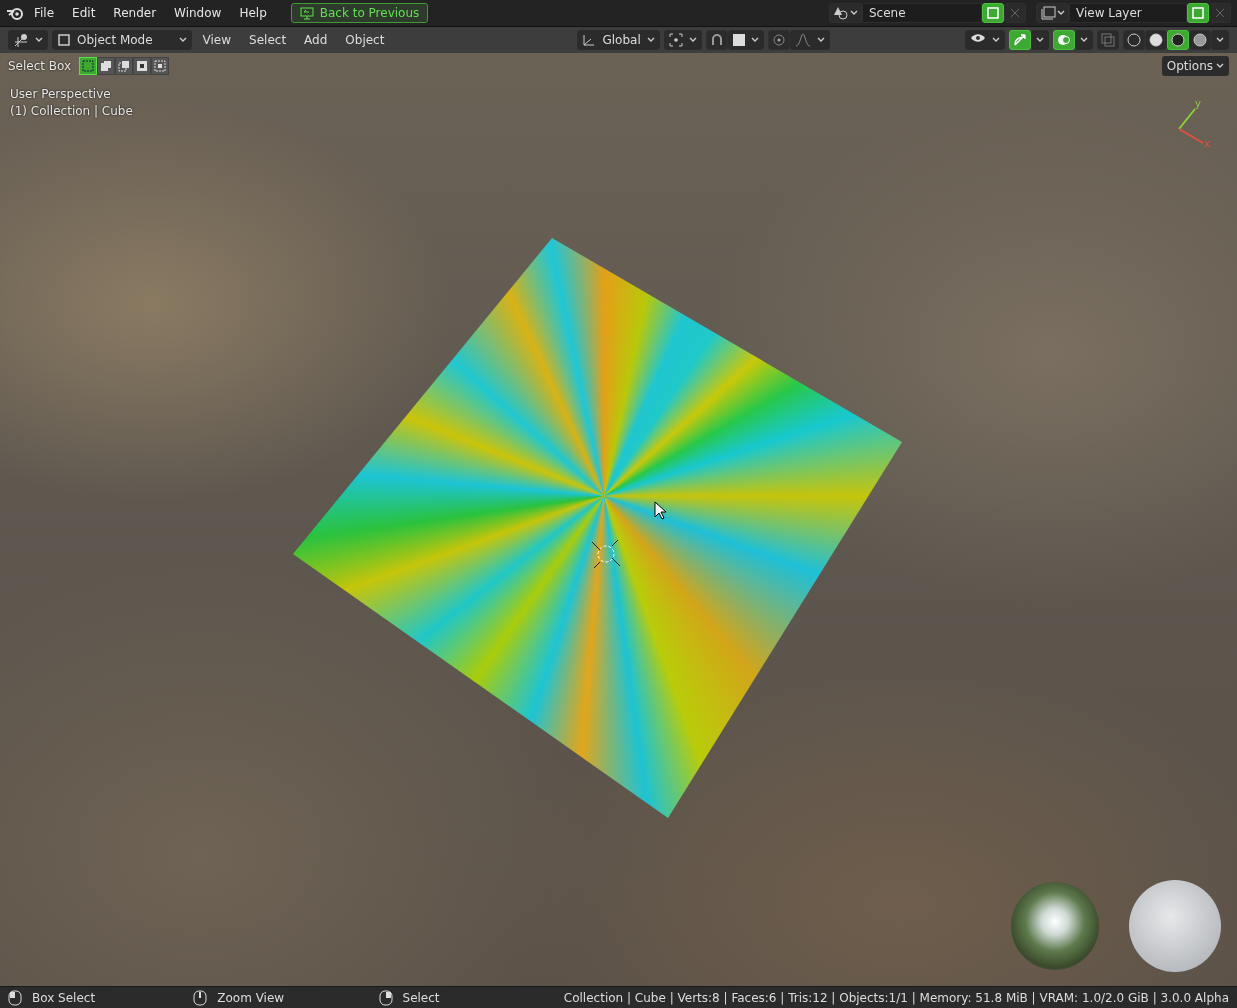 The height and width of the screenshot is (1008, 1237). What do you see at coordinates (922, 13) in the screenshot?
I see `scene-field: Scene` at bounding box center [922, 13].